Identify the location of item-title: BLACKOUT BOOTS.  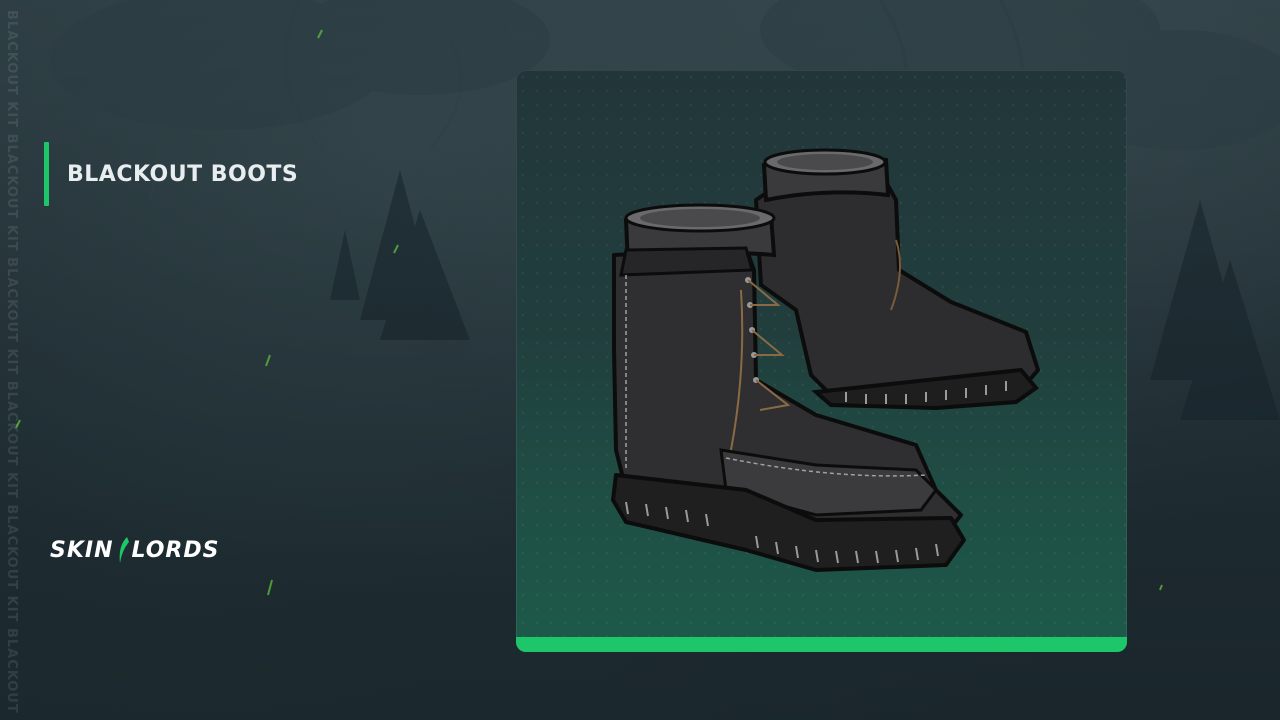
(183, 174).